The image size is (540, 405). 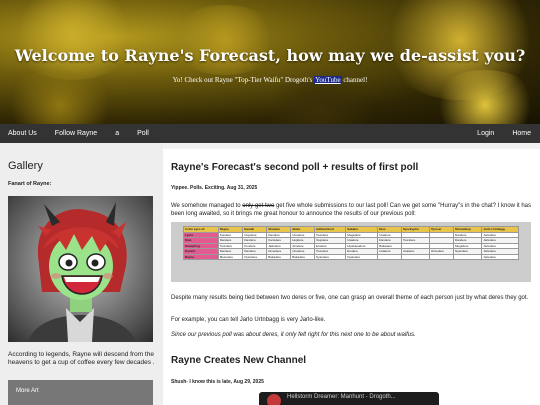 I want to click on rayne-fanart-illustration, so click(x=82, y=272).